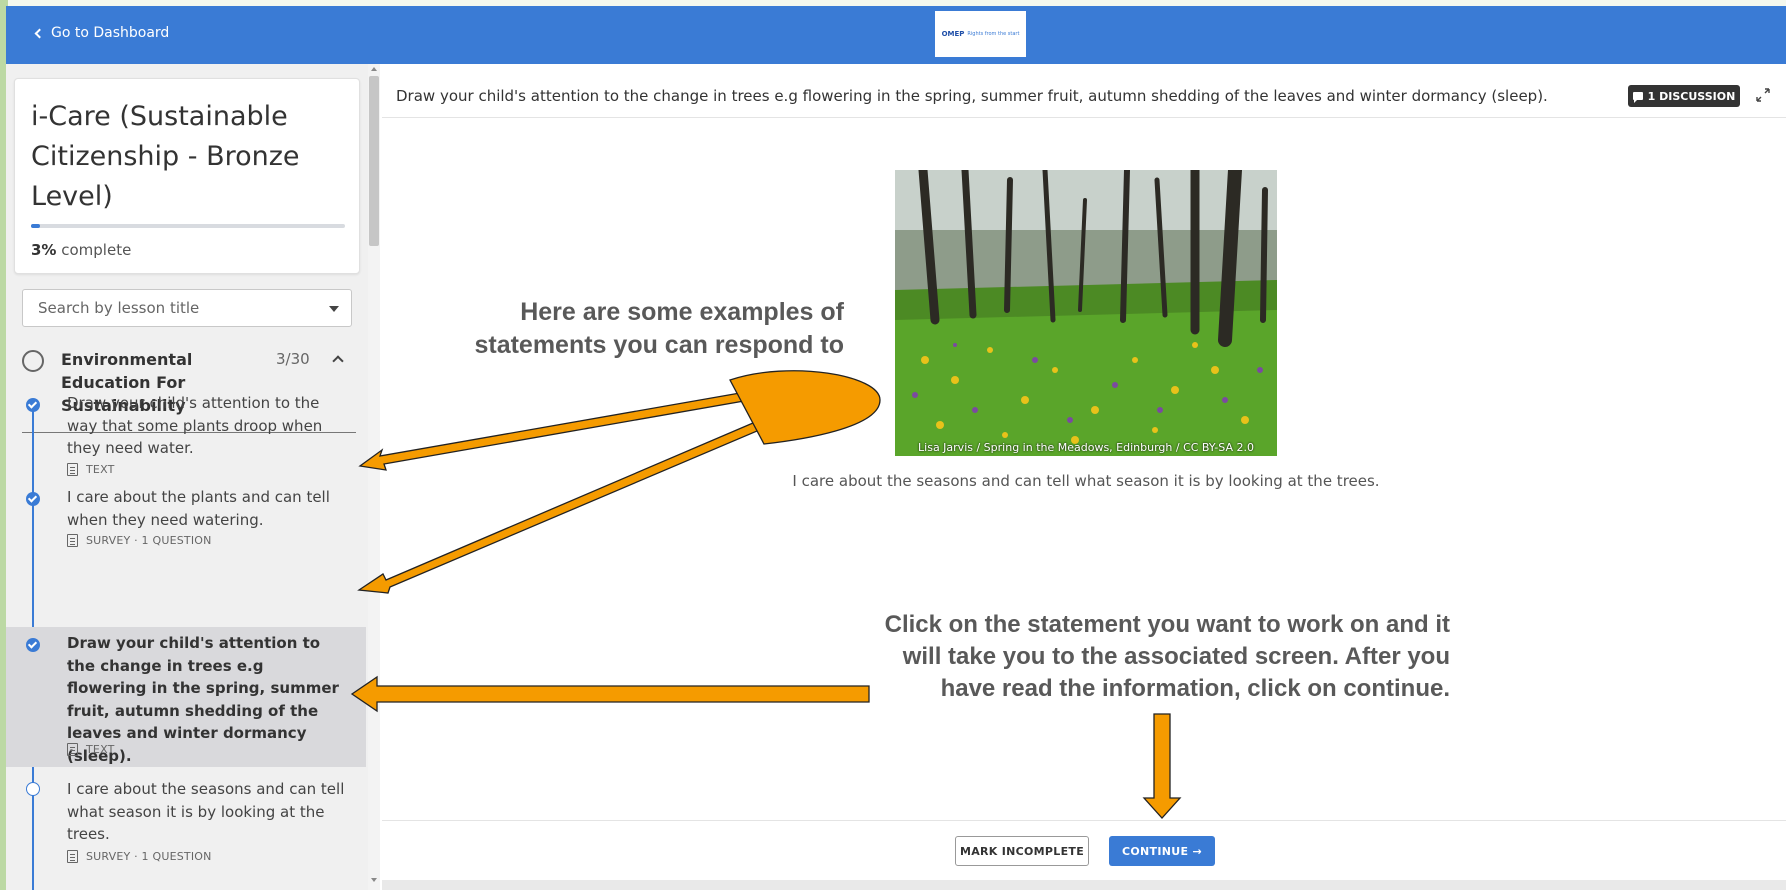 The width and height of the screenshot is (1786, 890). What do you see at coordinates (1162, 851) in the screenshot?
I see `continue-button: CONTINUE →` at bounding box center [1162, 851].